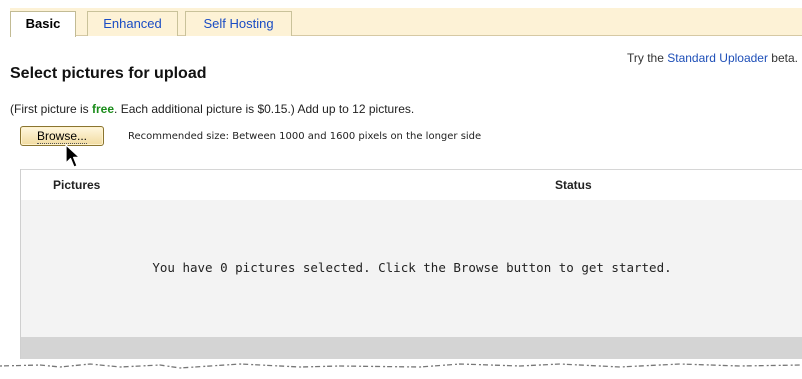 The width and height of the screenshot is (802, 379). I want to click on tab-bar: Basic Enhanced Self Hosting, so click(406, 22).